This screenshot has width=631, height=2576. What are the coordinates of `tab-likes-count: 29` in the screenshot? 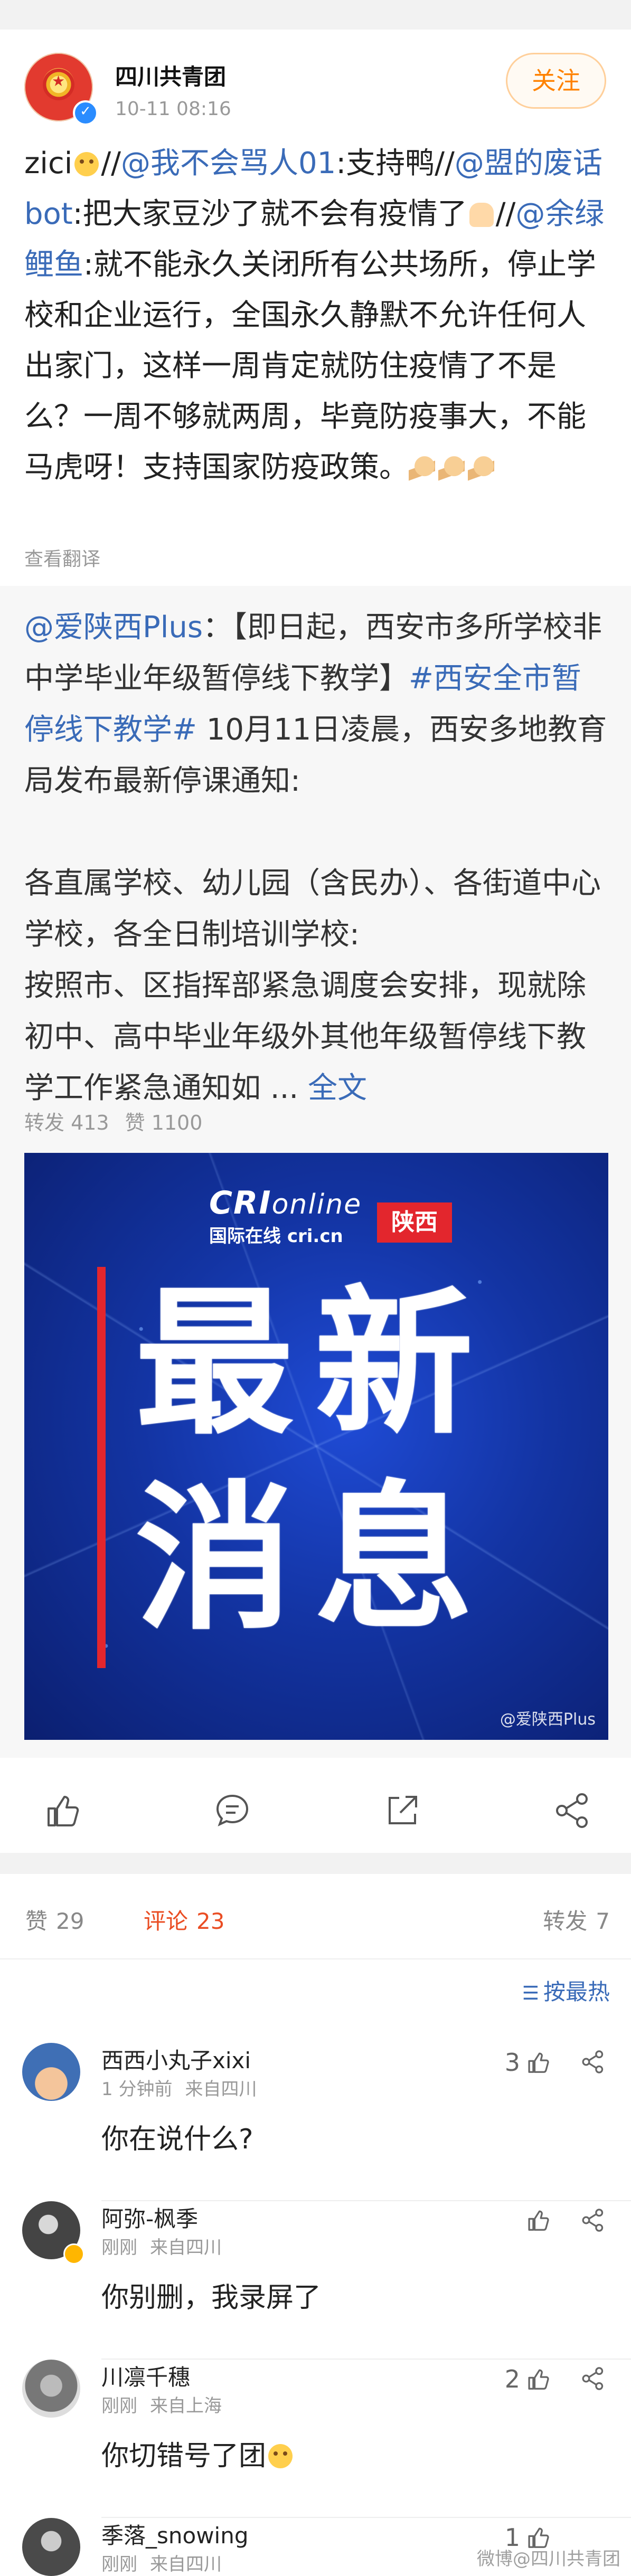 It's located at (70, 1921).